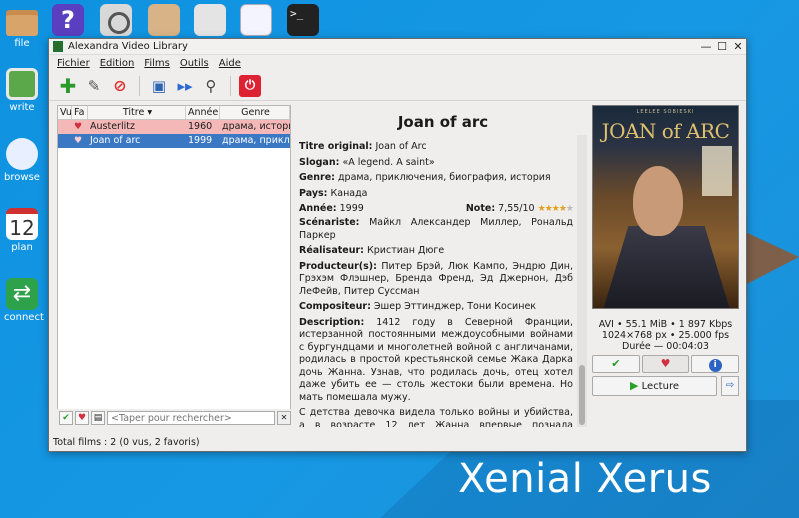  What do you see at coordinates (665, 364) in the screenshot?
I see `favorite-button: ♥` at bounding box center [665, 364].